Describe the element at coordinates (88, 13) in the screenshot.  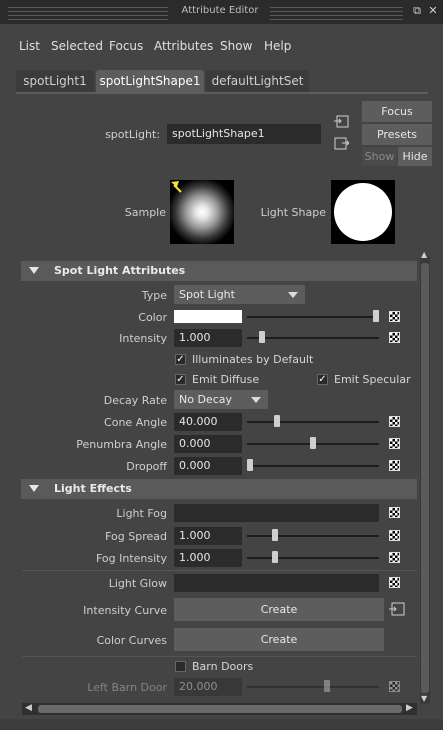
I see `drag-grip` at that location.